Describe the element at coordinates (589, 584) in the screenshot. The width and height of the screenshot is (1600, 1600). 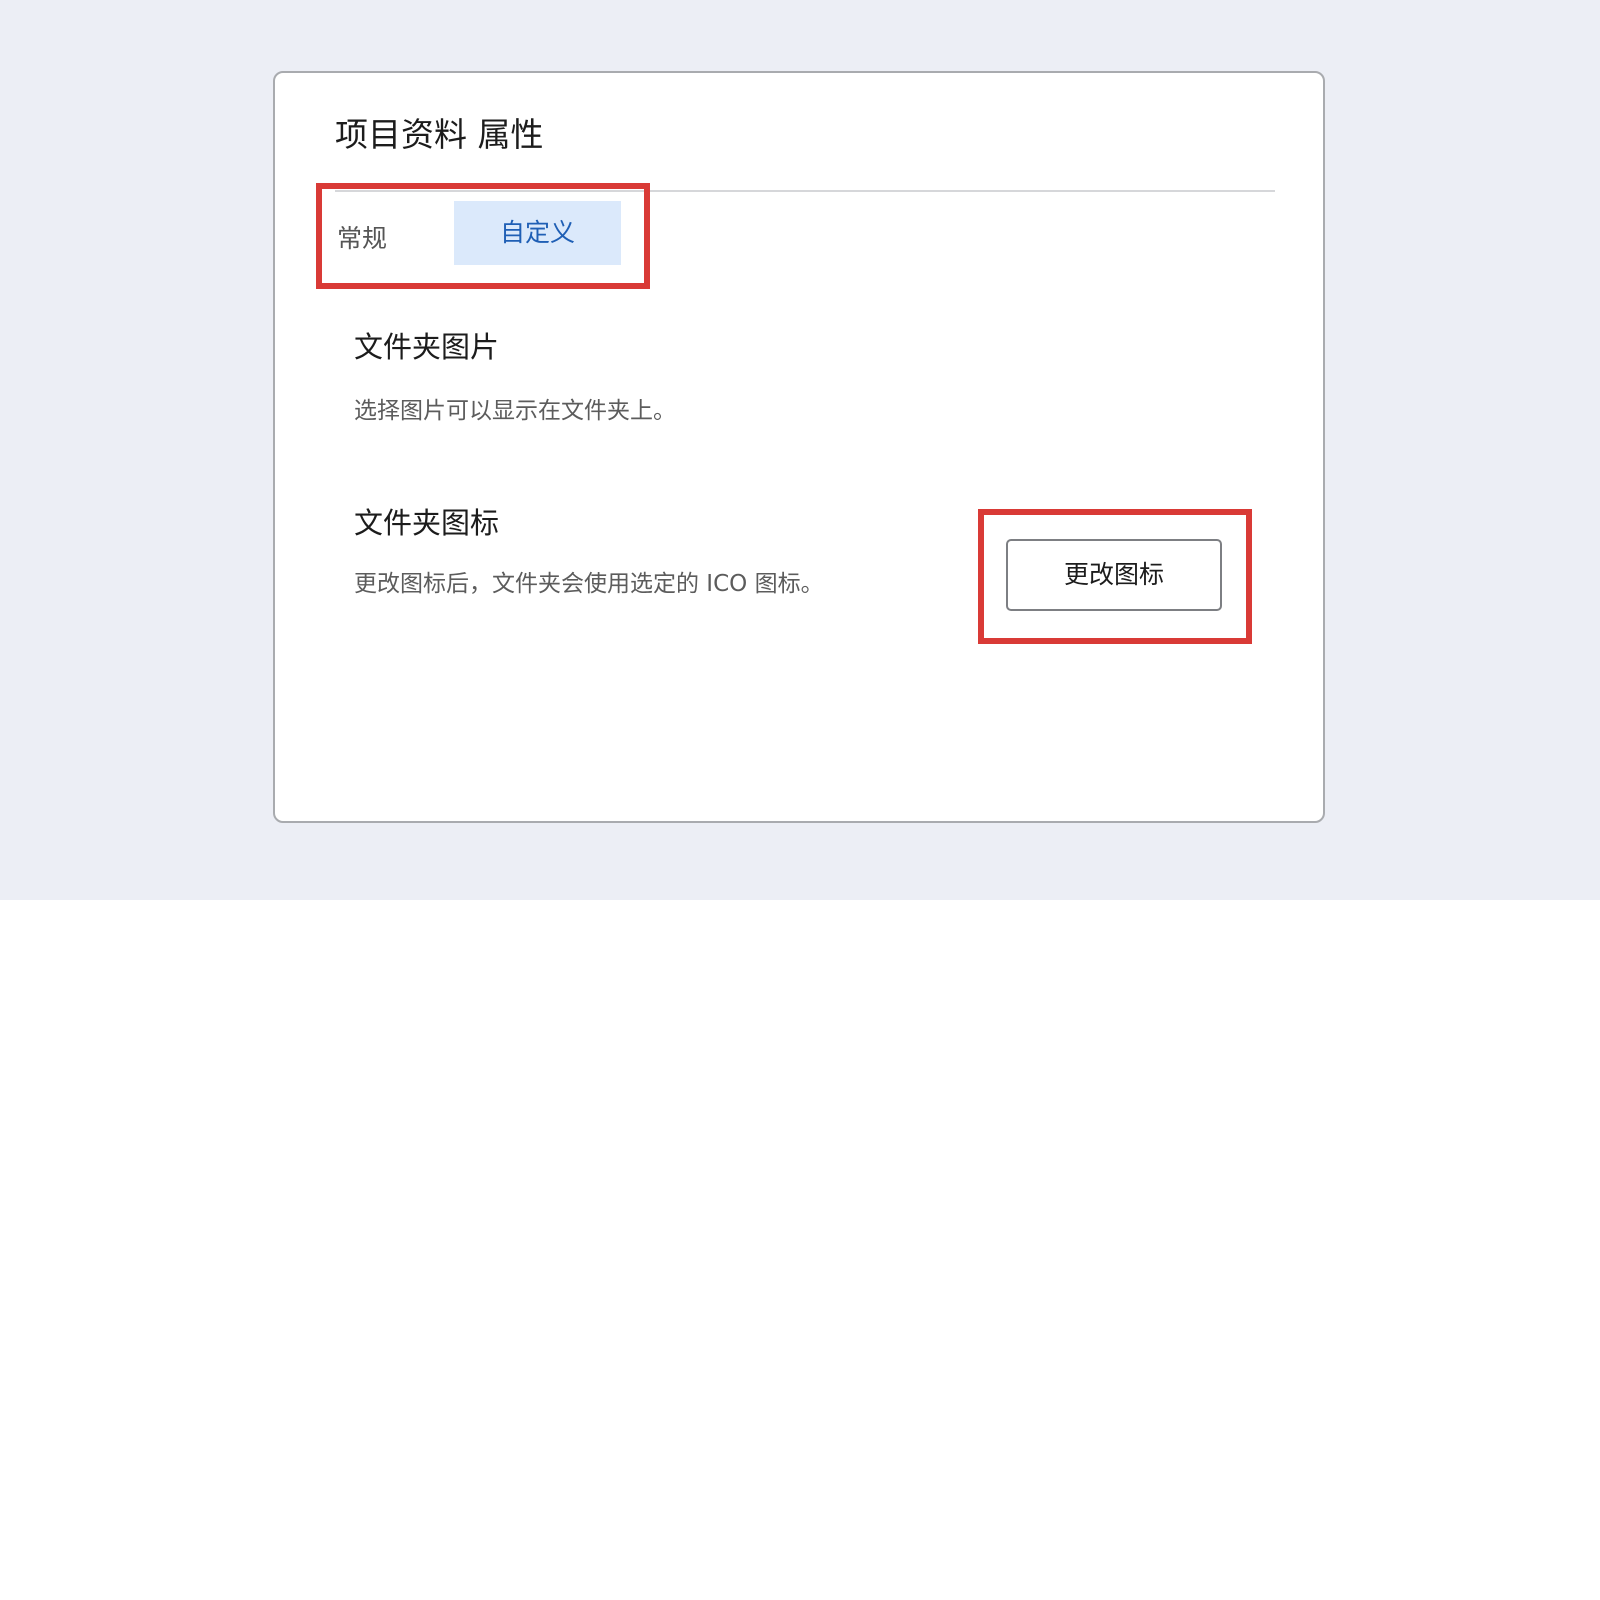
I see `folder-icon-description: 更改图标后，文件夹会使用选定的 ICO 图标。` at that location.